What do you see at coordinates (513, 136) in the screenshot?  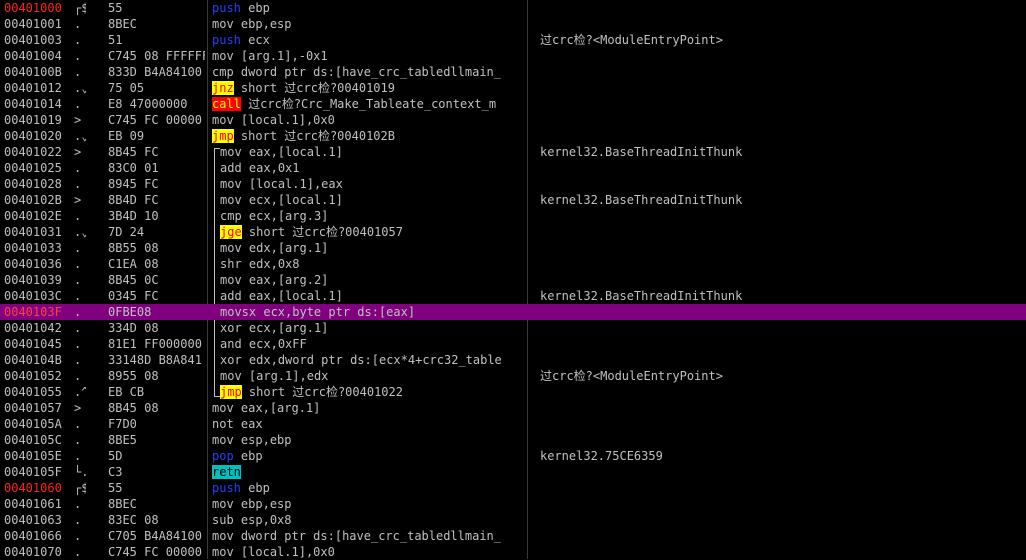 I see `disasm-row: 00401020 .⌄ EB 09 jmp short 过crc检?0040102B` at bounding box center [513, 136].